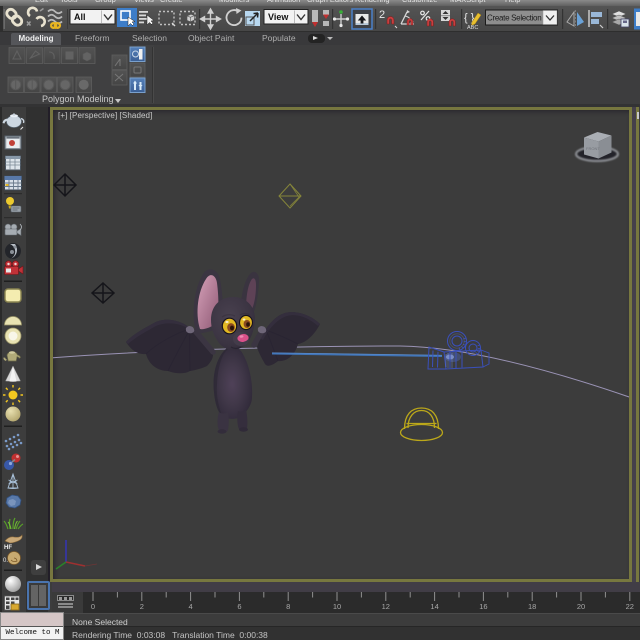 This screenshot has width=640, height=640. I want to click on svg-text: 16, so click(483, 606).